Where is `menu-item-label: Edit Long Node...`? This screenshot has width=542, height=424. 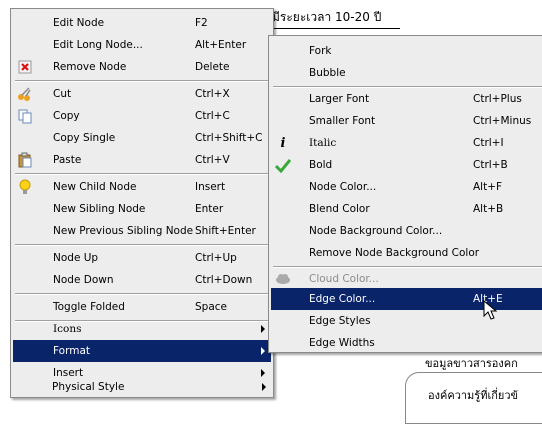
menu-item-label: Edit Long Node... is located at coordinates (98, 45).